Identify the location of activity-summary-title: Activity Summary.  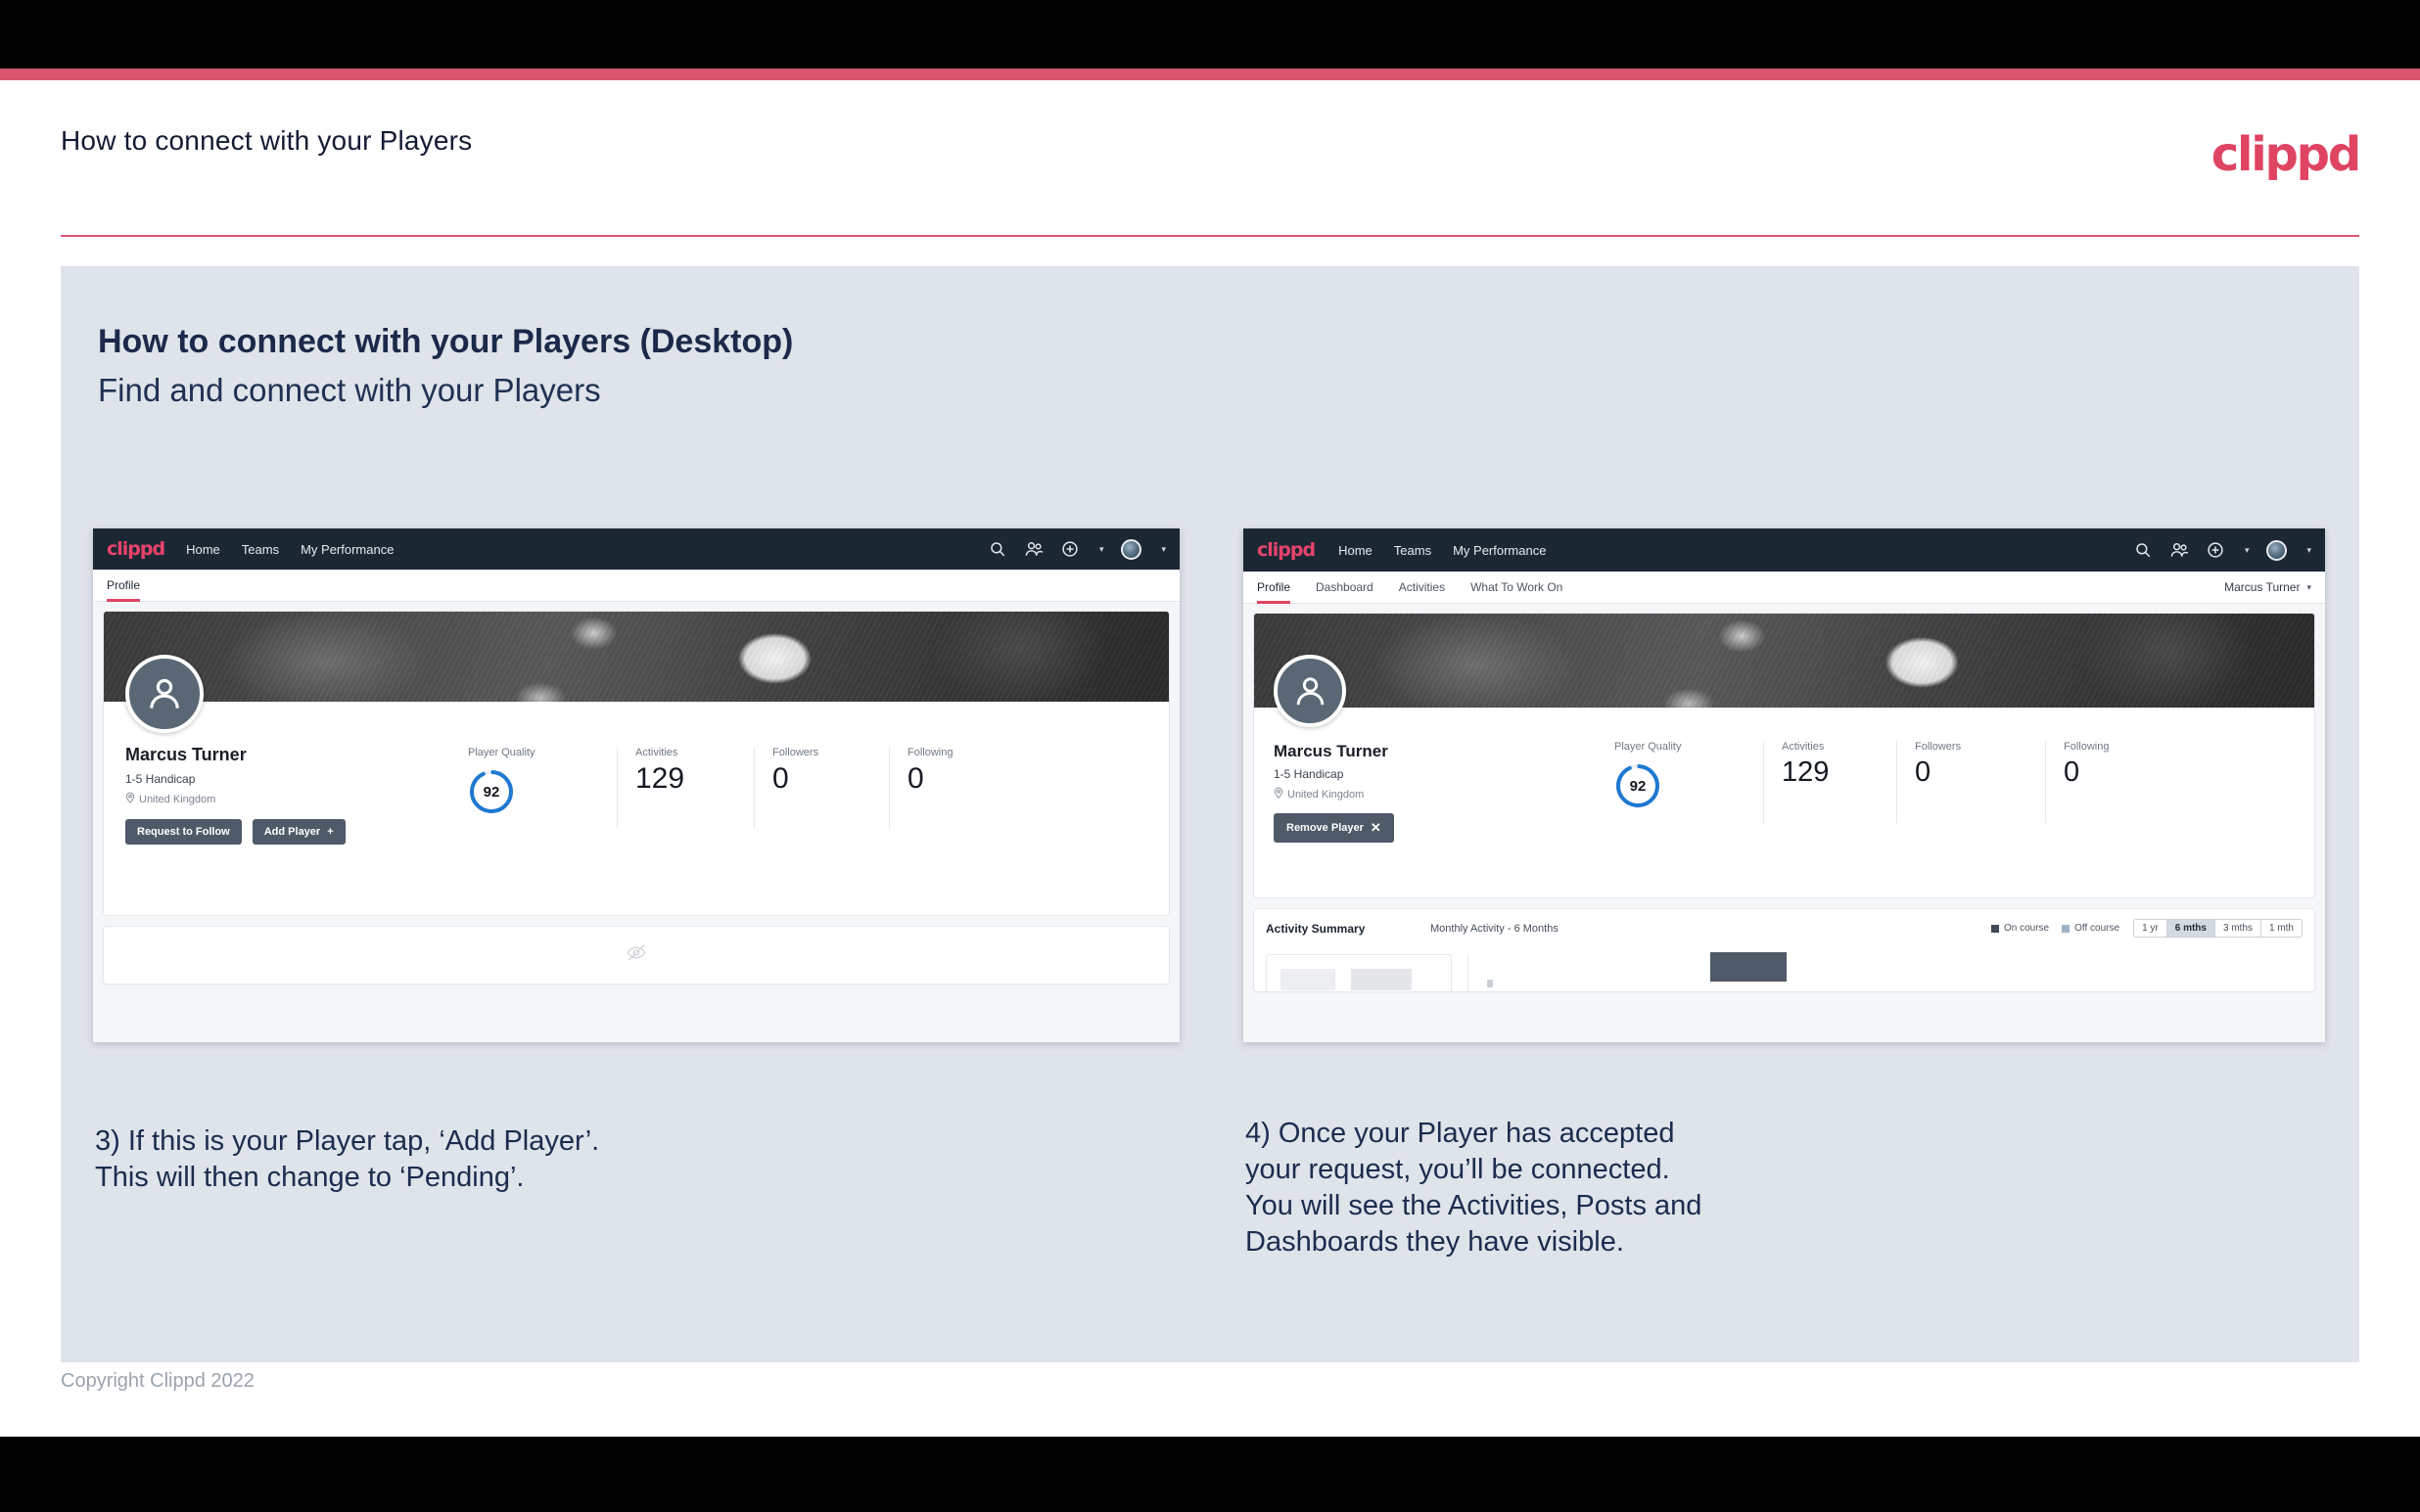
(1316, 928).